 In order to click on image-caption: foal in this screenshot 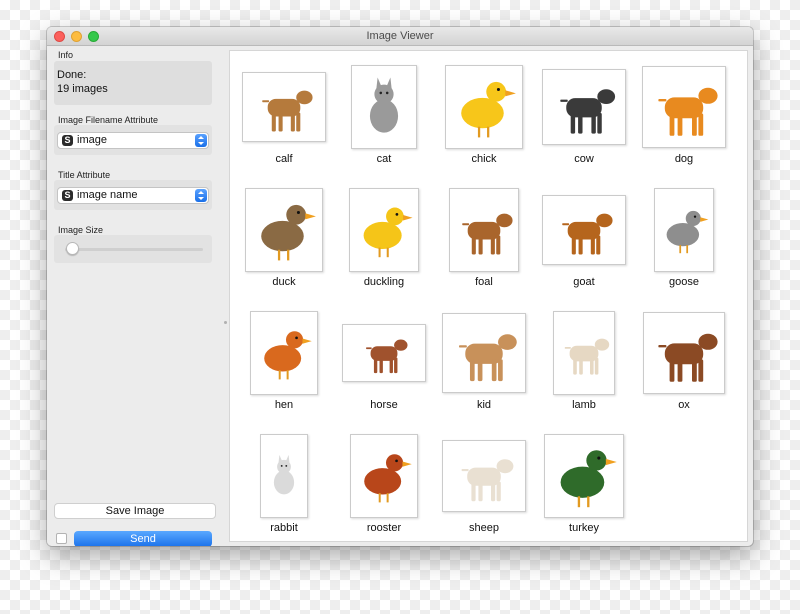, I will do `click(484, 282)`.